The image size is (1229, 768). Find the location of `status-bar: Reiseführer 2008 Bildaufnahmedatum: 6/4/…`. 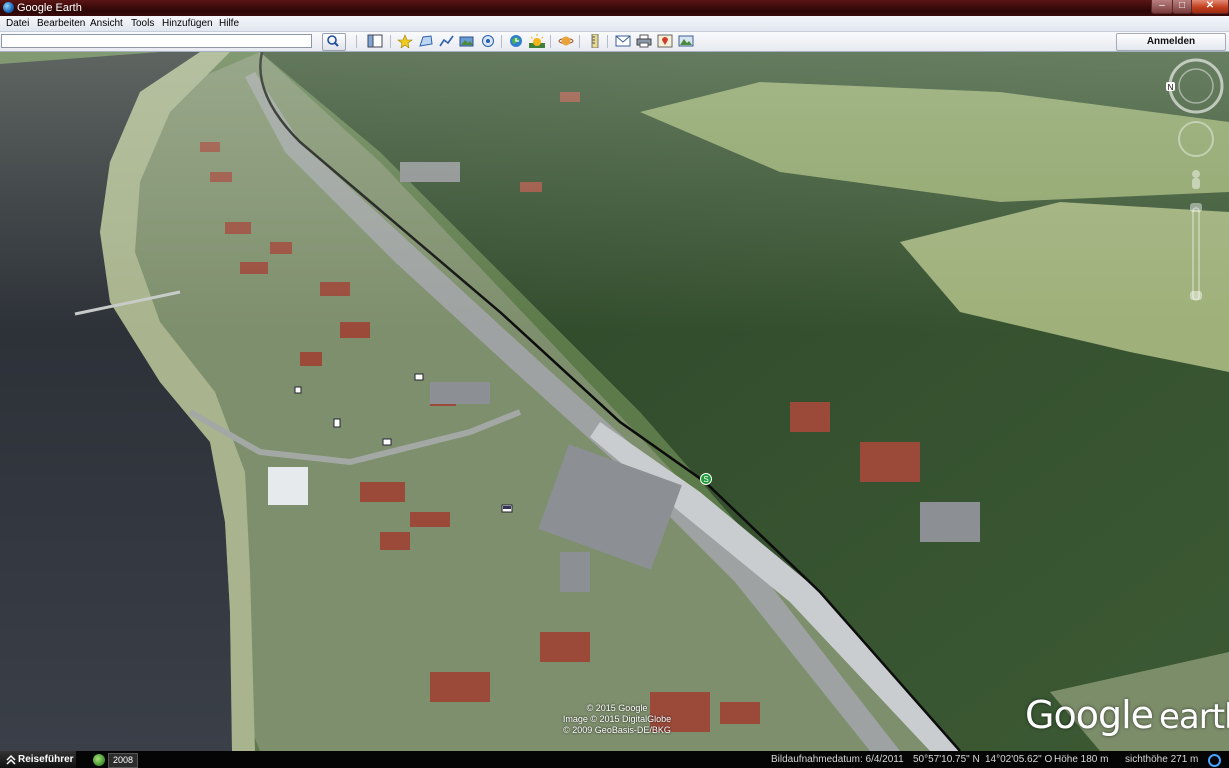

status-bar: Reiseführer 2008 Bildaufnahmedatum: 6/4/… is located at coordinates (614, 759).